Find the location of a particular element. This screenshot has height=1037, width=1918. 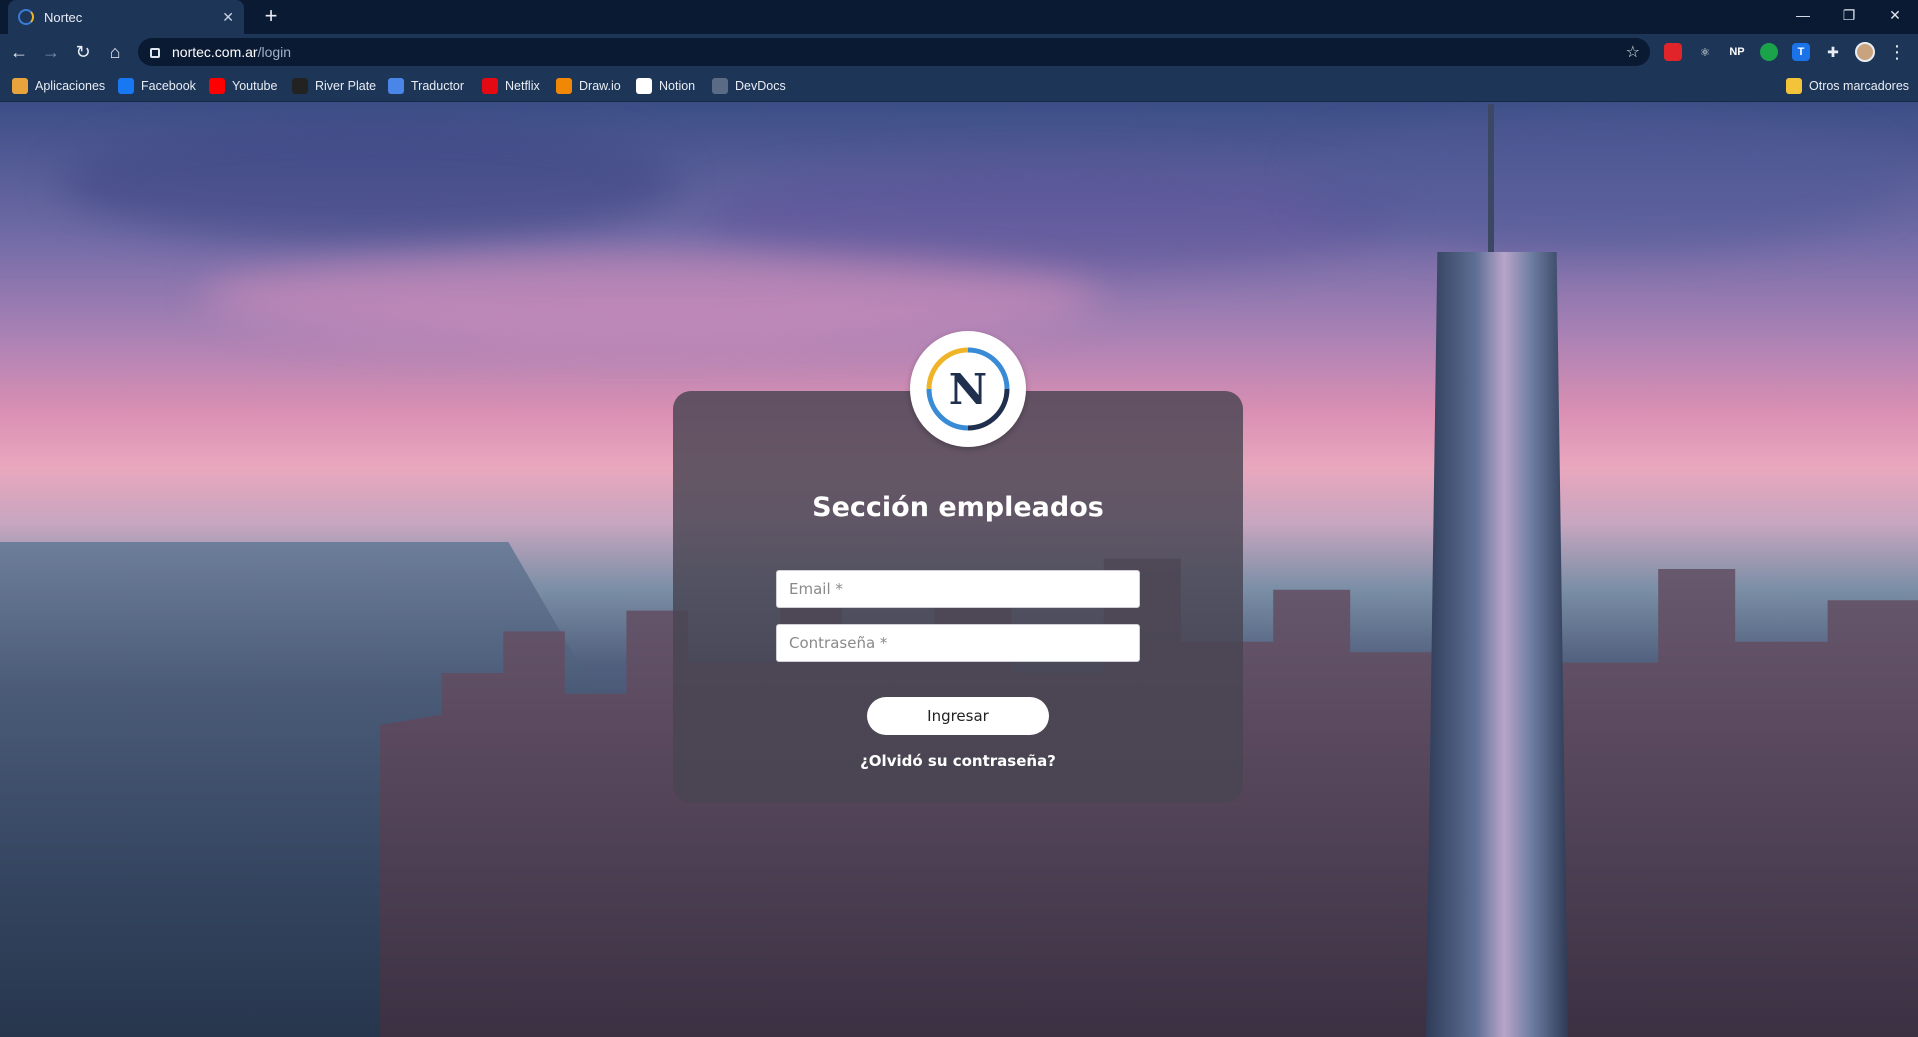

green-extension-icon is located at coordinates (1769, 52).